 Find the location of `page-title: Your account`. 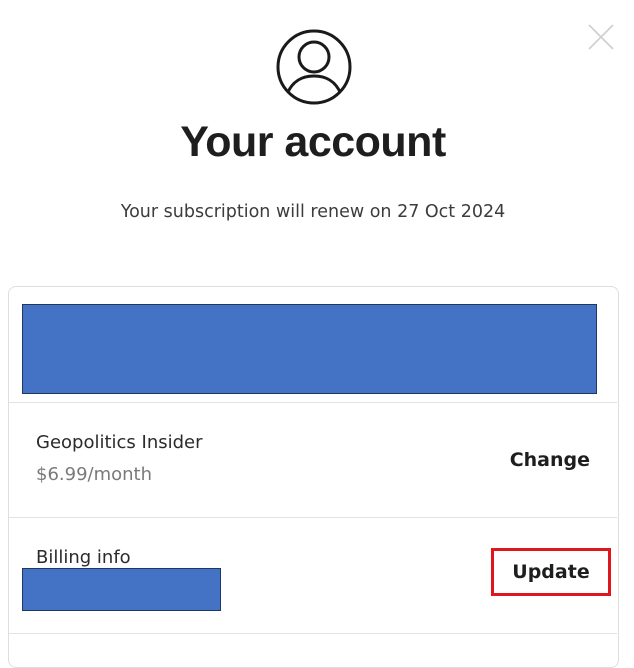

page-title: Your account is located at coordinates (313, 142).